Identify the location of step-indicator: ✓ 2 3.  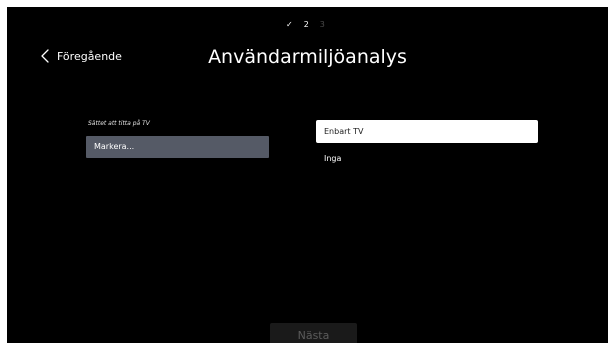
(305, 25).